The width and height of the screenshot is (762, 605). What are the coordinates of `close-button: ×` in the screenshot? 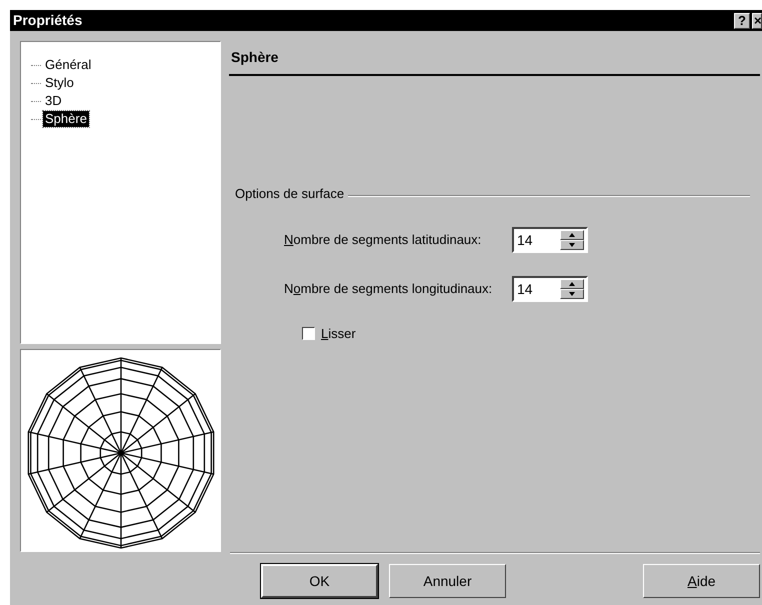 It's located at (757, 20).